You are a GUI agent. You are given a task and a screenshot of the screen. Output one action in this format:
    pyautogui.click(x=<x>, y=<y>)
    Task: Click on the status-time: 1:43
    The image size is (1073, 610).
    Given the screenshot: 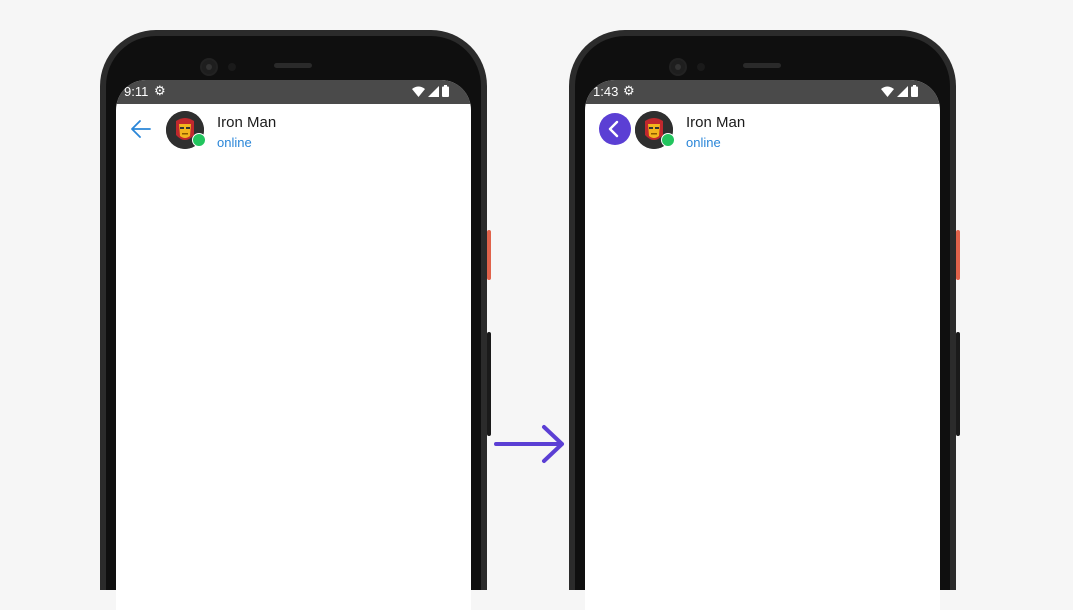 What is the action you would take?
    pyautogui.click(x=606, y=91)
    